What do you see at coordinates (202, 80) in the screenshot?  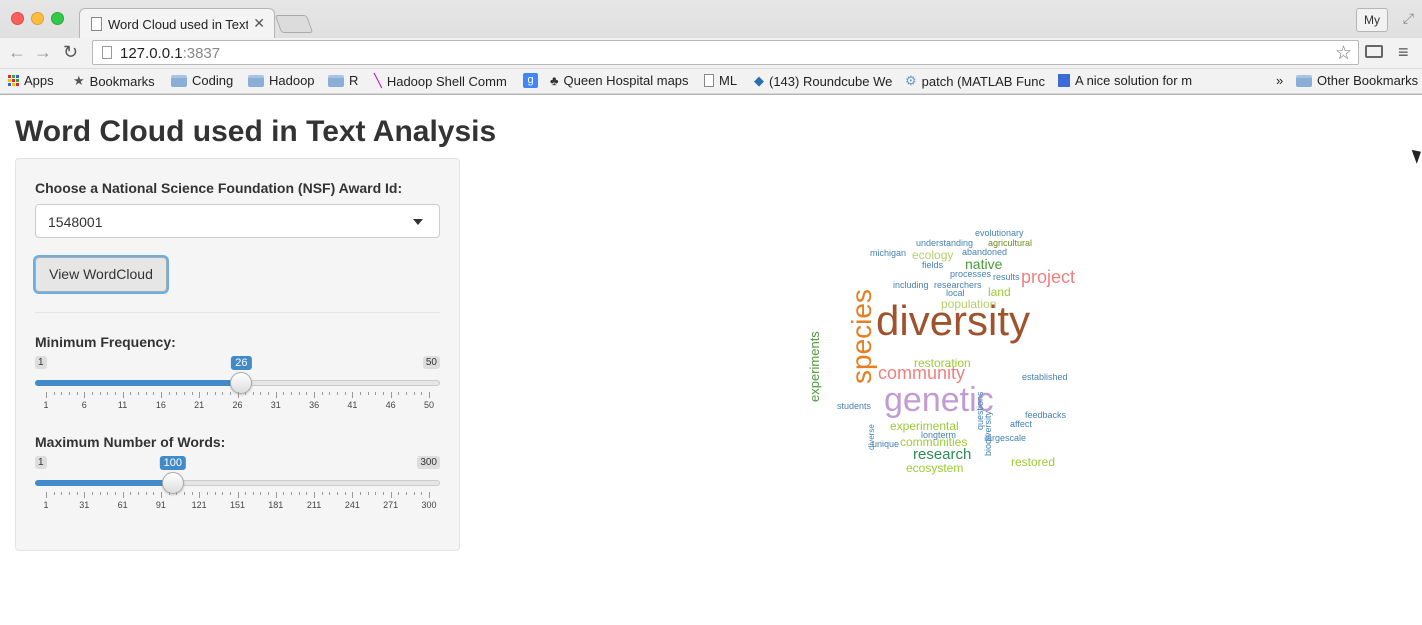 I see `bookmark-coding: Coding` at bounding box center [202, 80].